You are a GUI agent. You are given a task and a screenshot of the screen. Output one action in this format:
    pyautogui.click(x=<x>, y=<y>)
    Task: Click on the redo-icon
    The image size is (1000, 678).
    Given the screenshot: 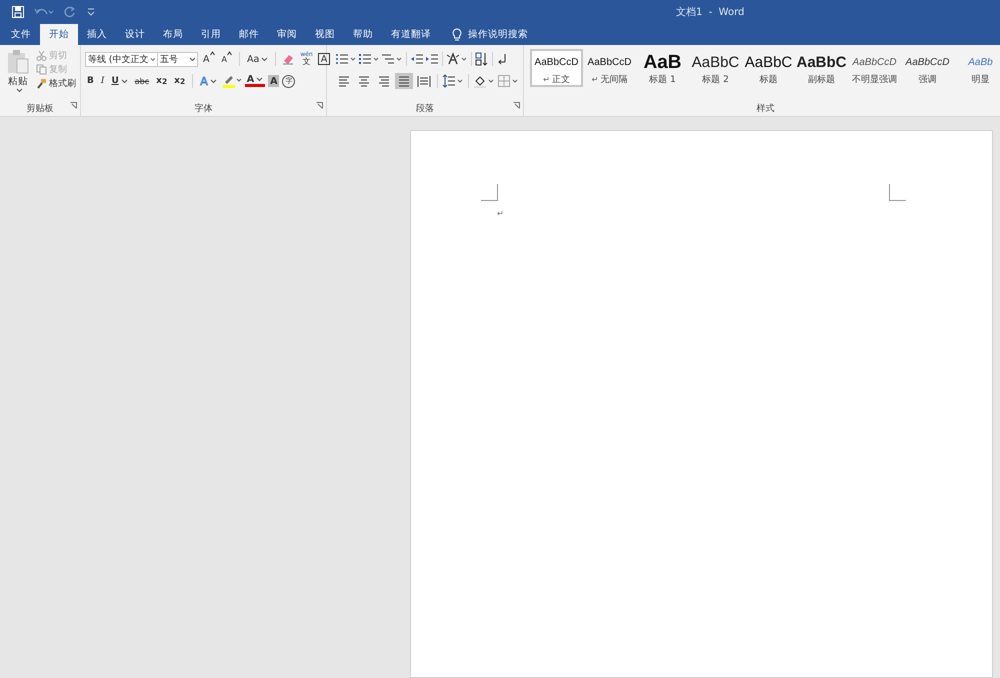 What is the action you would take?
    pyautogui.click(x=70, y=12)
    